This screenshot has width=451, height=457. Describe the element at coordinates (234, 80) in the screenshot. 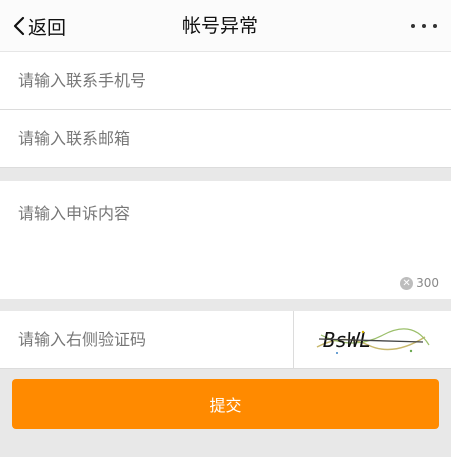

I see `phone-input` at that location.